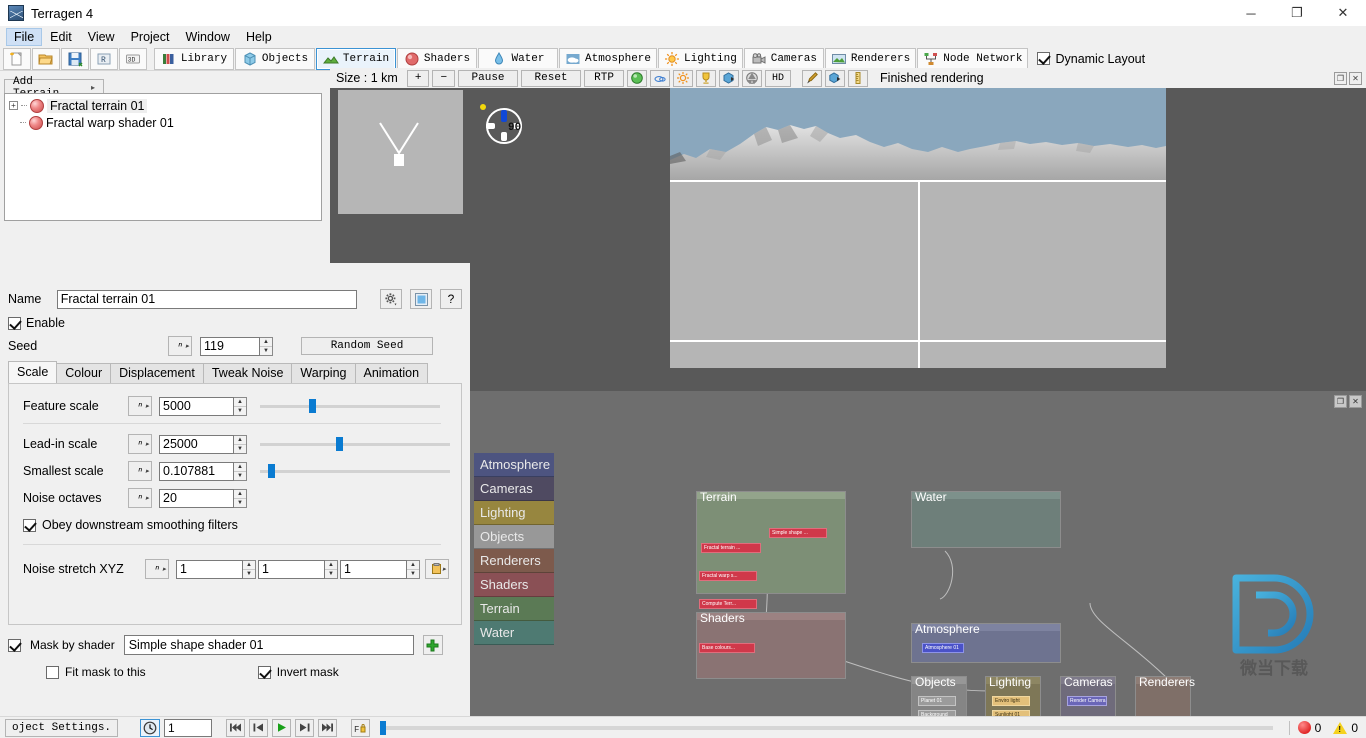 Image resolution: width=1366 pixels, height=738 pixels. What do you see at coordinates (700, 58) in the screenshot?
I see `tab-lighting: Lighting` at bounding box center [700, 58].